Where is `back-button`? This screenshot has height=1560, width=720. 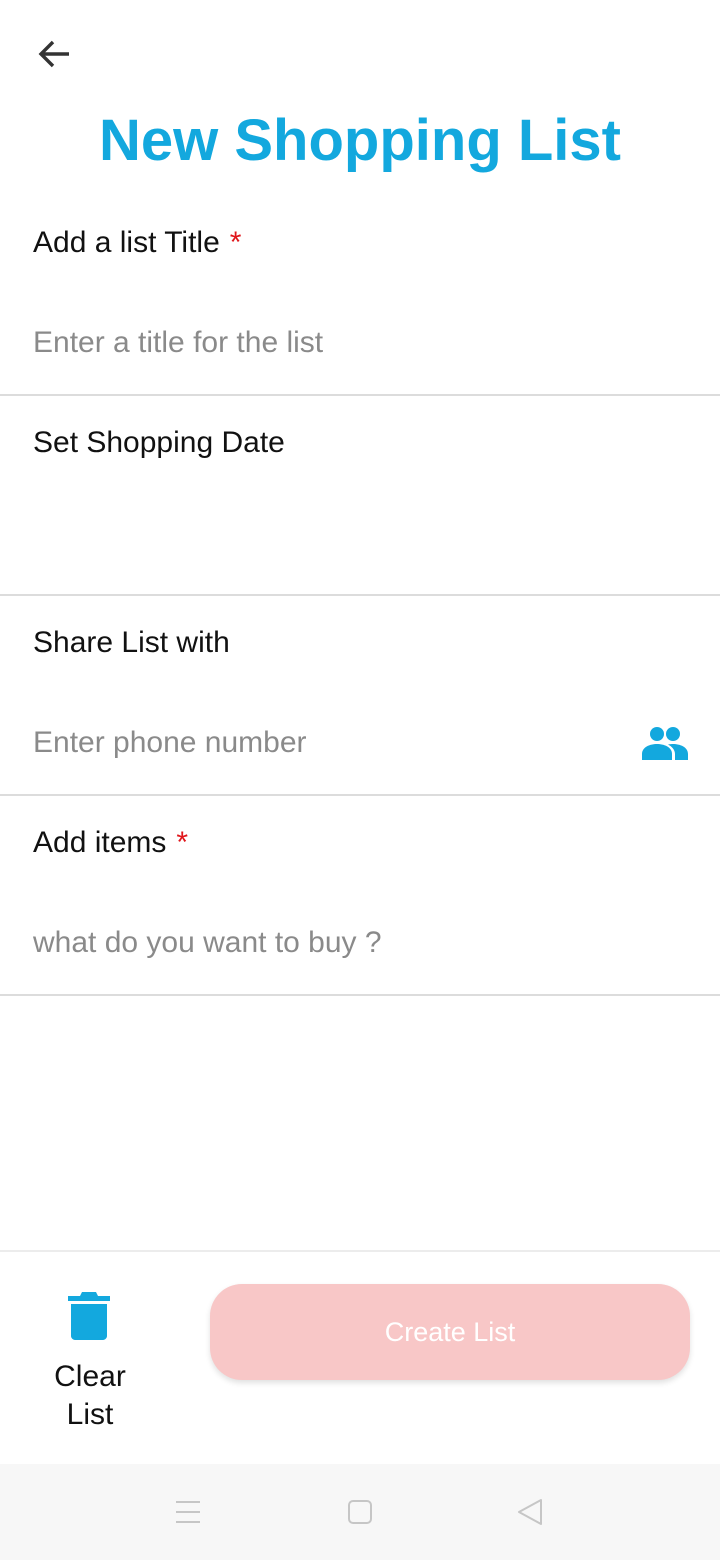 back-button is located at coordinates (54, 54).